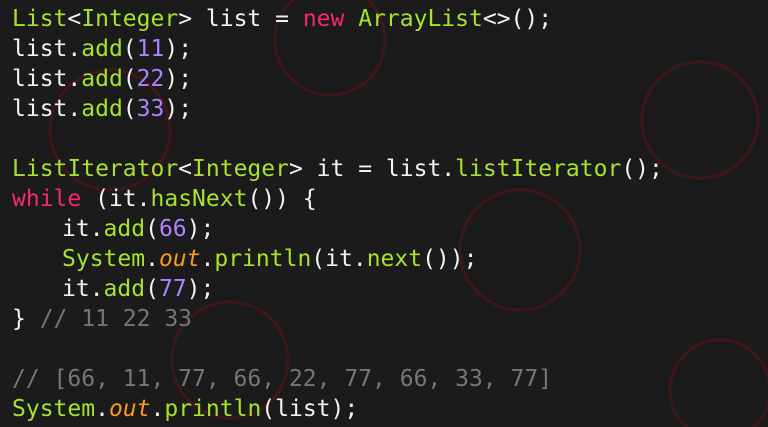 This screenshot has height=427, width=768. Describe the element at coordinates (47, 199) in the screenshot. I see `code-token: while` at that location.